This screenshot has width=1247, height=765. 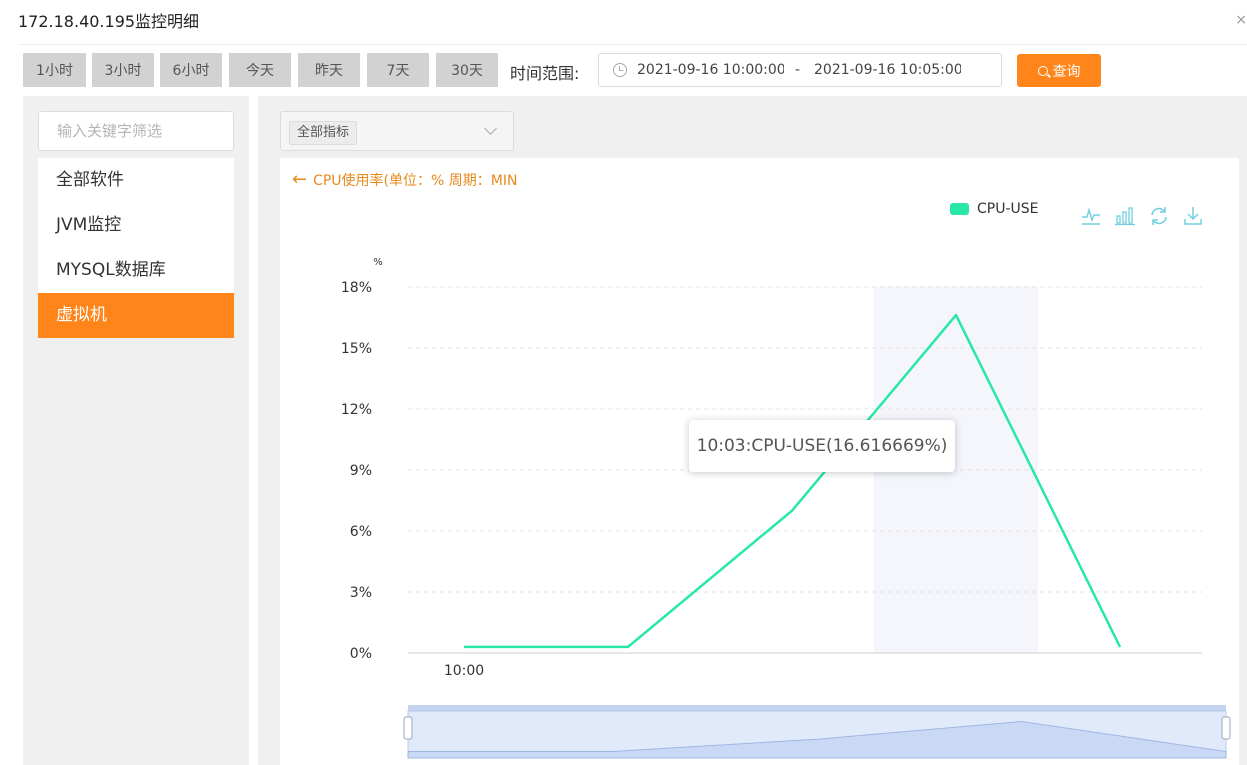 What do you see at coordinates (632, 44) in the screenshot?
I see `header-divider` at bounding box center [632, 44].